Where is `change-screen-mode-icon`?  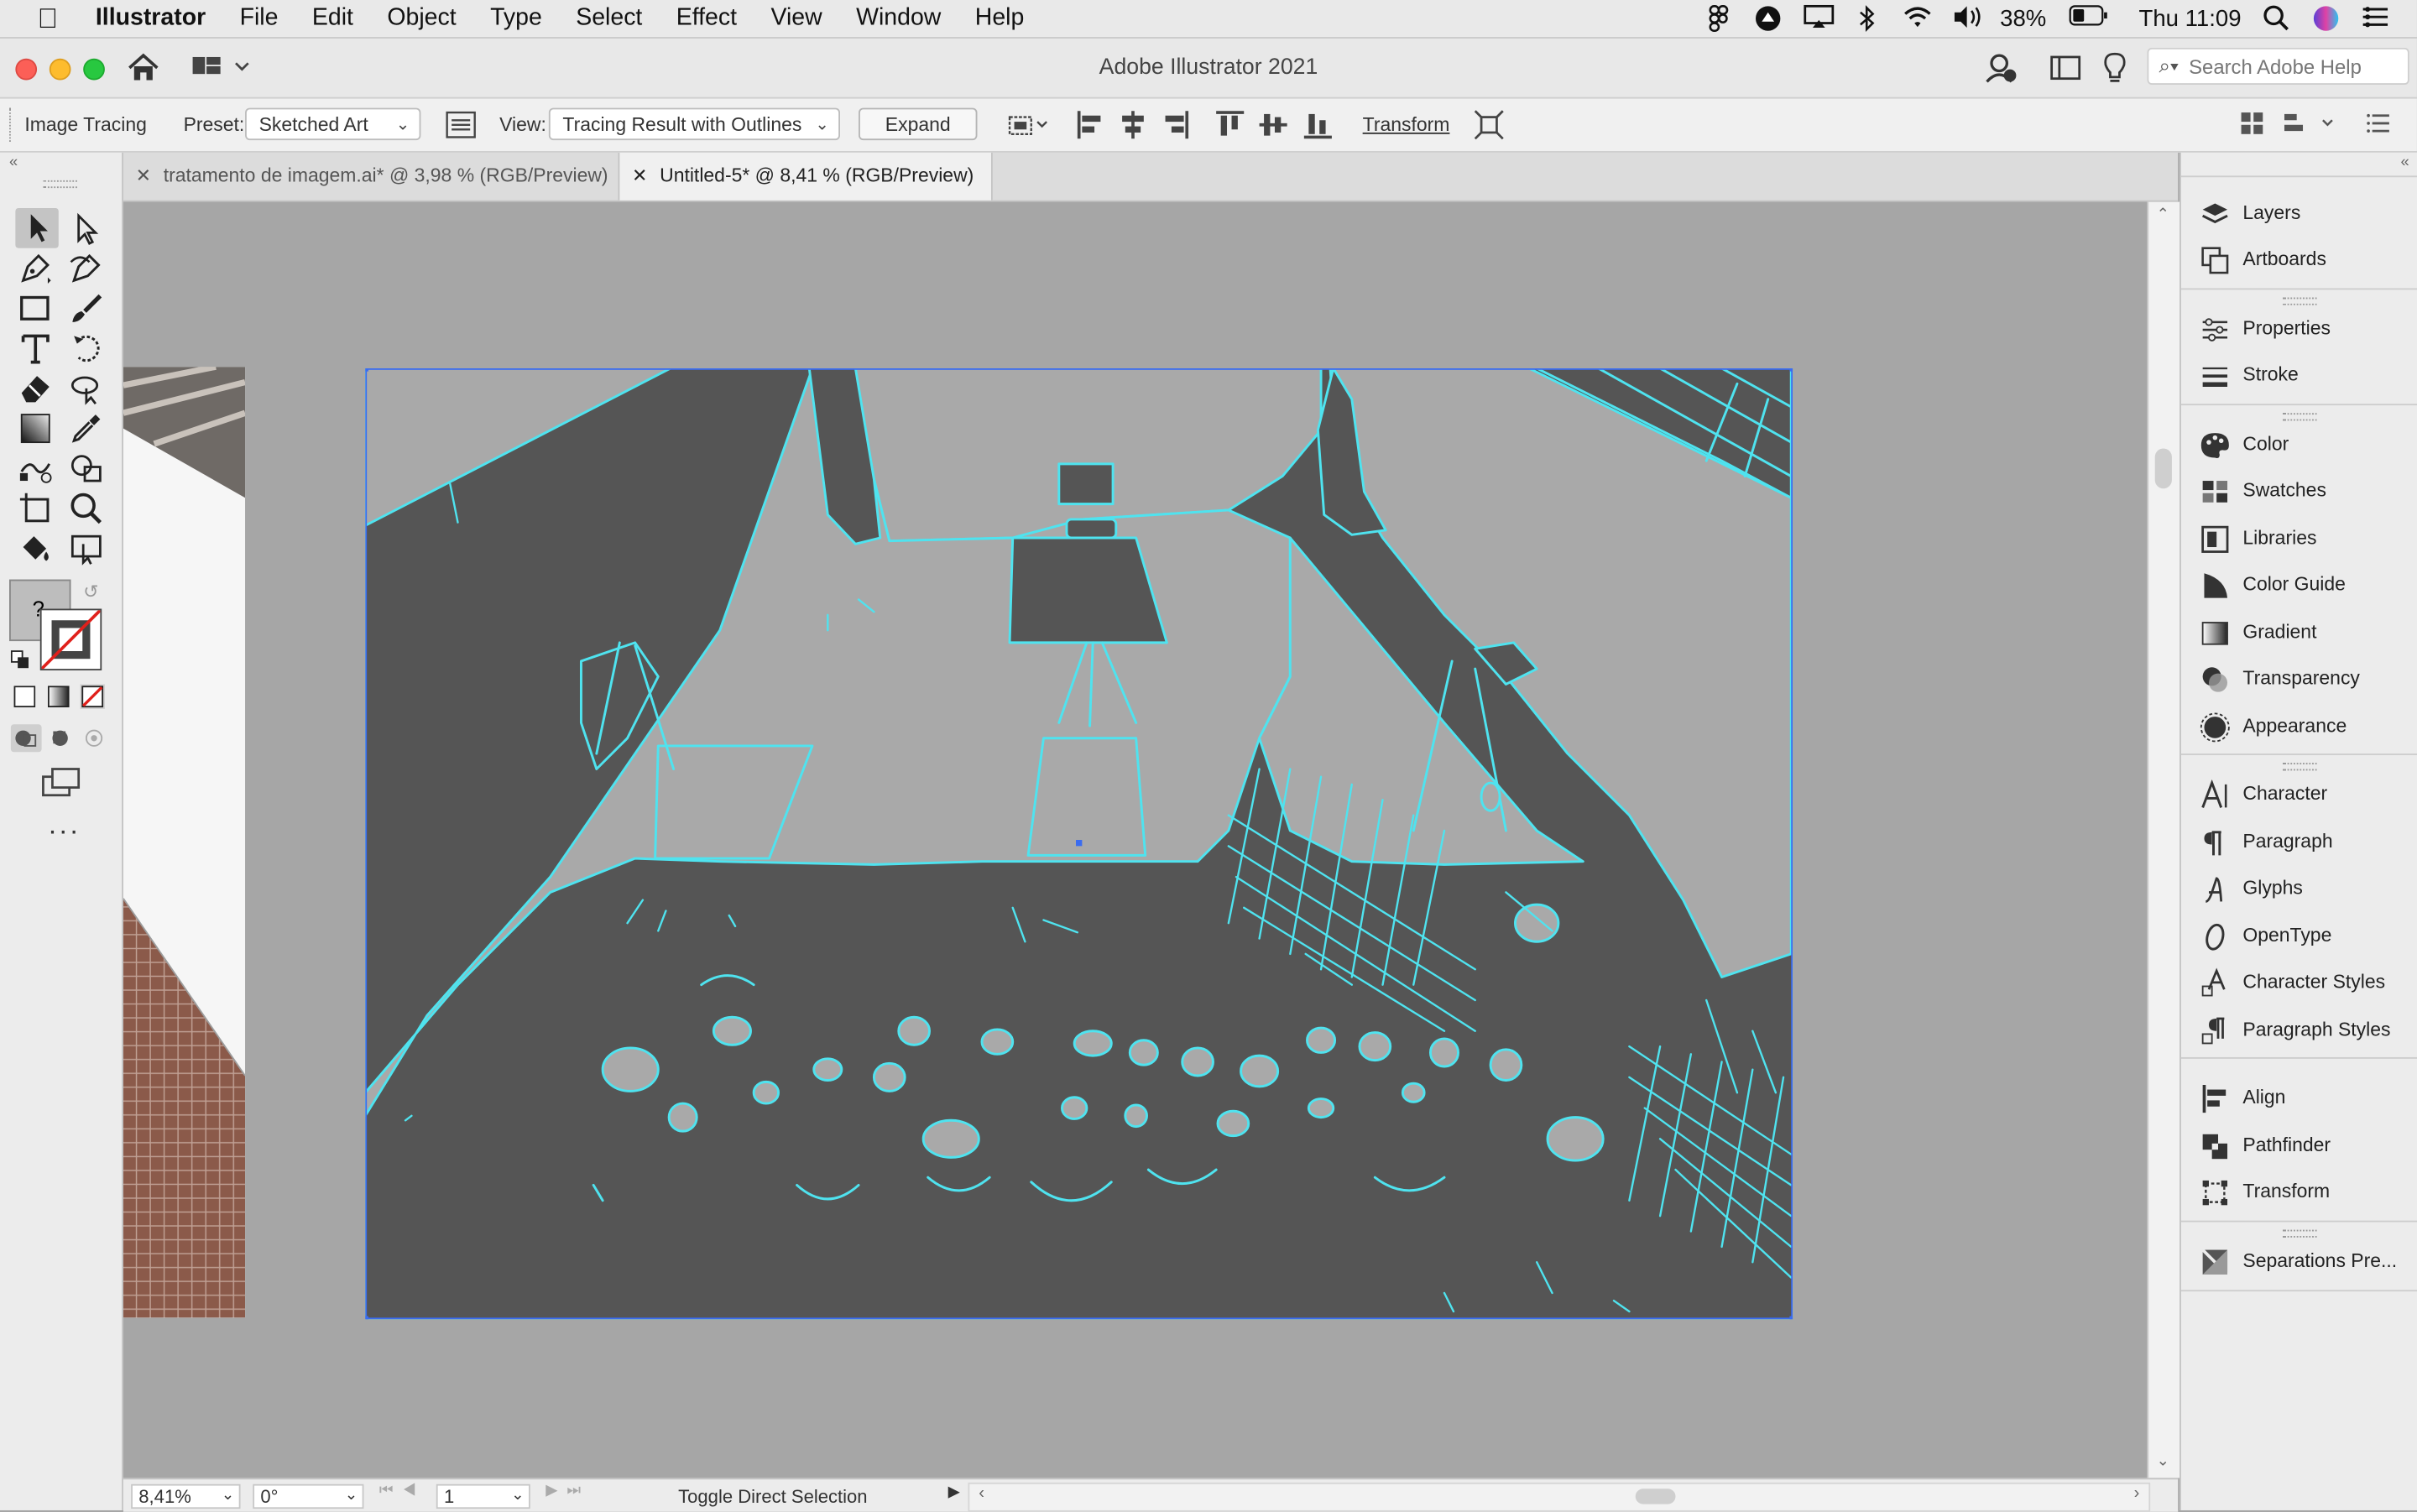 change-screen-mode-icon is located at coordinates (62, 787).